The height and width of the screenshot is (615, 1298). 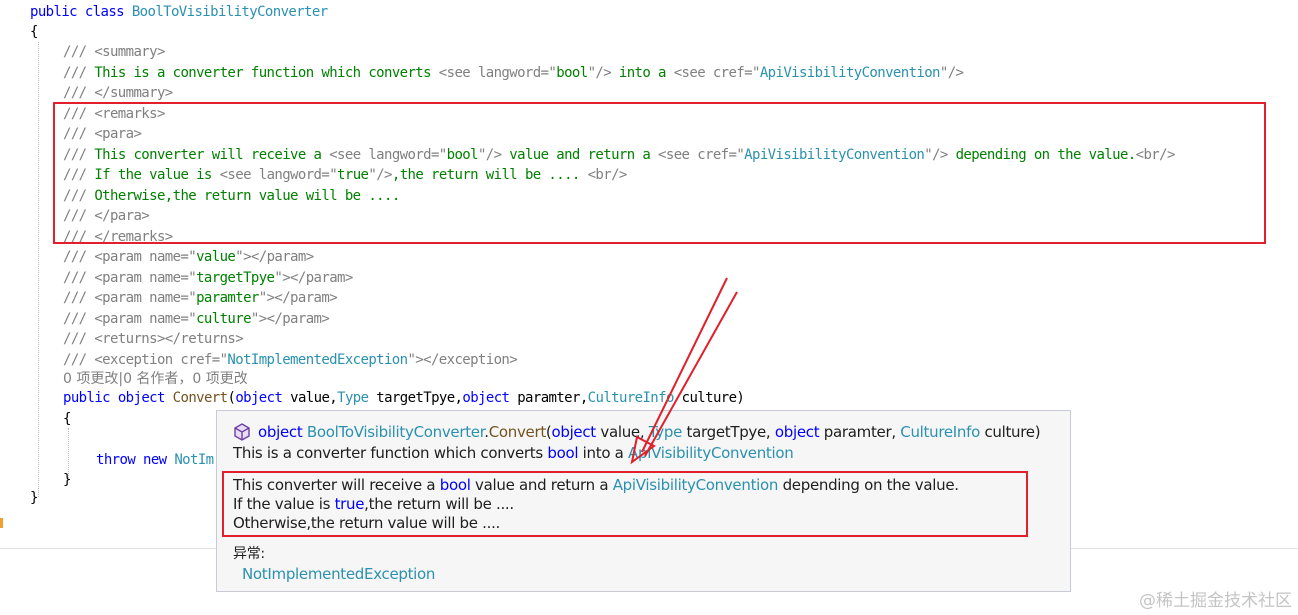 I want to click on tooltip-exception-link: NotImplementedException, so click(x=338, y=574).